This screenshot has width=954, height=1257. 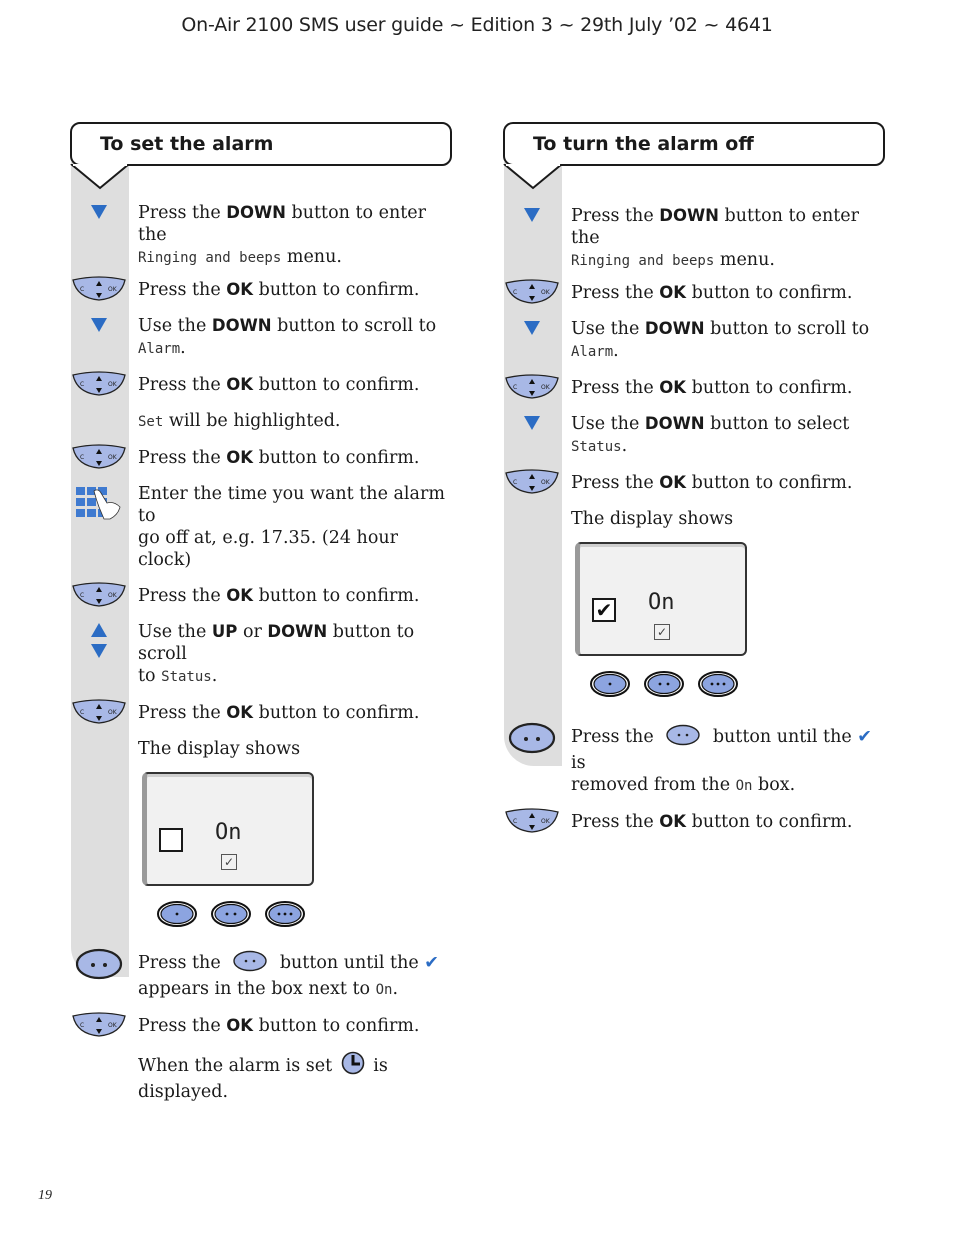 I want to click on section-title: To set the alarm, so click(x=187, y=144).